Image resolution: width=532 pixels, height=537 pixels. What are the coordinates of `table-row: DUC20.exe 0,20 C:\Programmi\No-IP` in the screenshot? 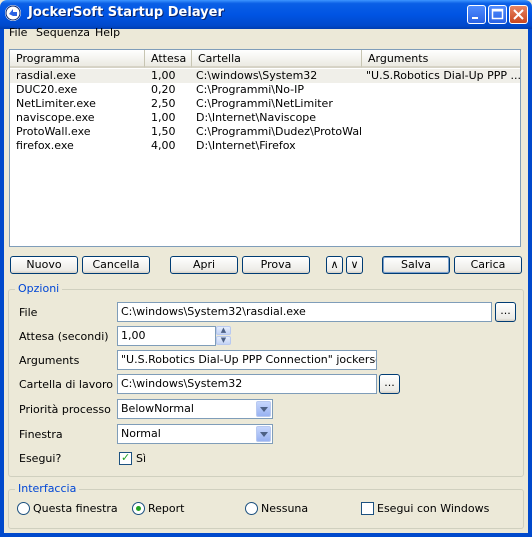 It's located at (265, 90).